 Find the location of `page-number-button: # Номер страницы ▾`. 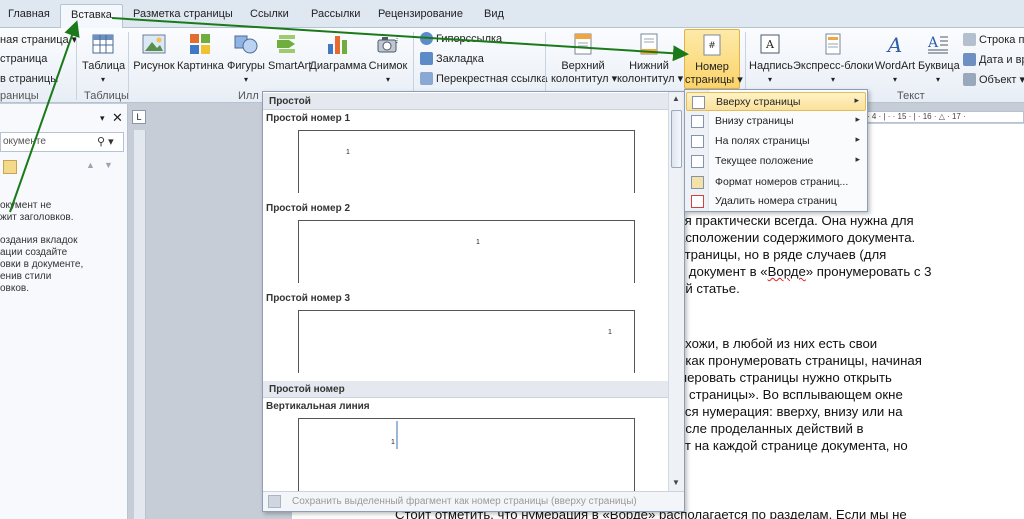

page-number-button: # Номер страницы ▾ is located at coordinates (713, 59).